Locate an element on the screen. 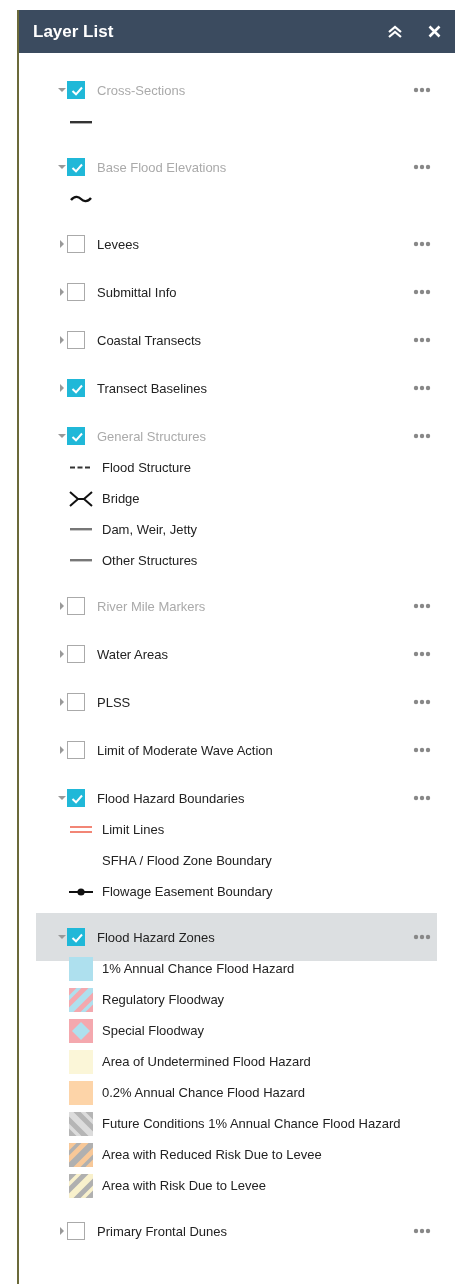  panel-title: Layer List is located at coordinates (74, 31).